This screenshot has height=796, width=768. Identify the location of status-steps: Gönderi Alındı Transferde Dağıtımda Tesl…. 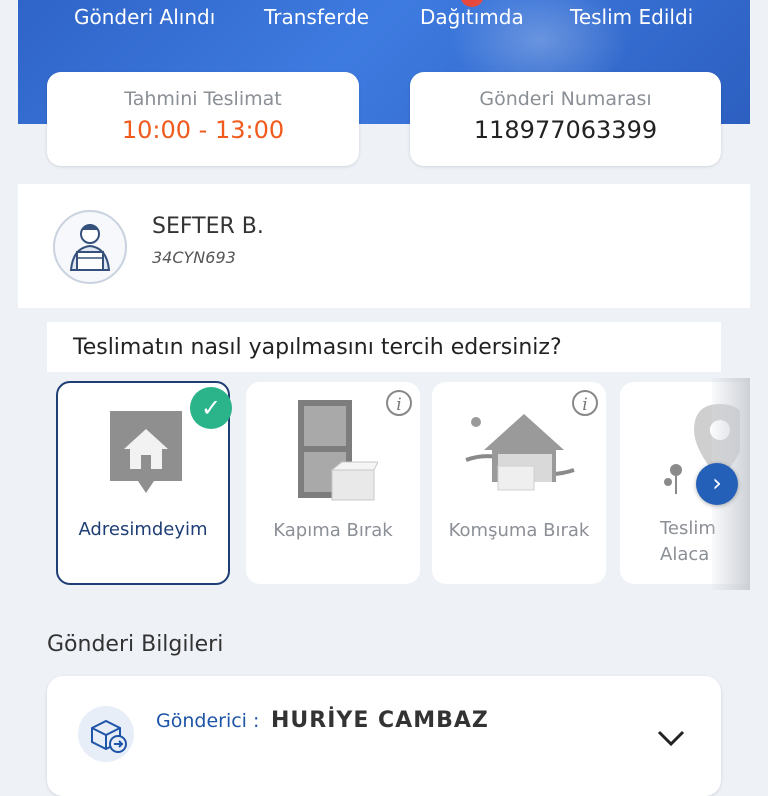
(384, 17).